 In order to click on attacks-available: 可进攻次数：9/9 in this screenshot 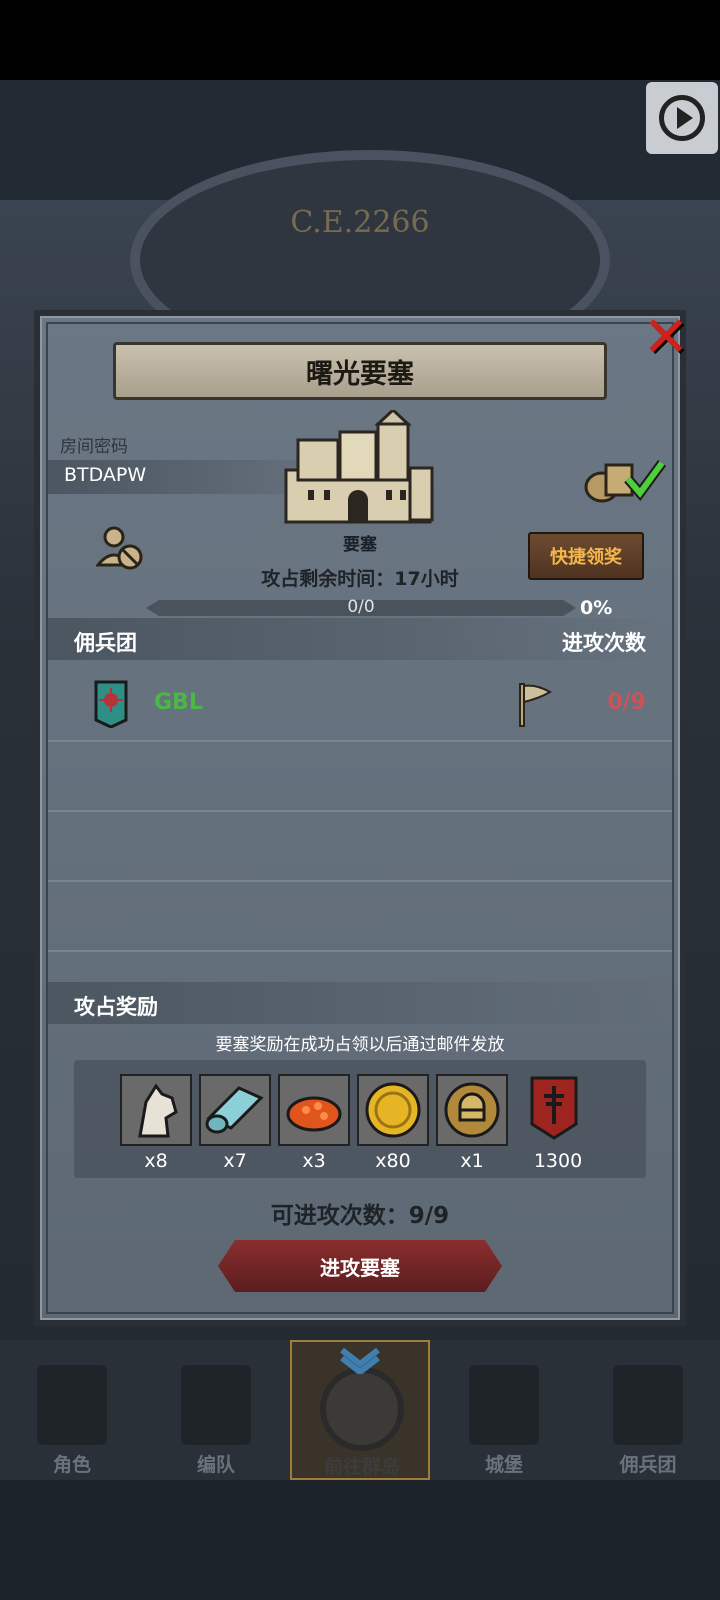, I will do `click(360, 1216)`.